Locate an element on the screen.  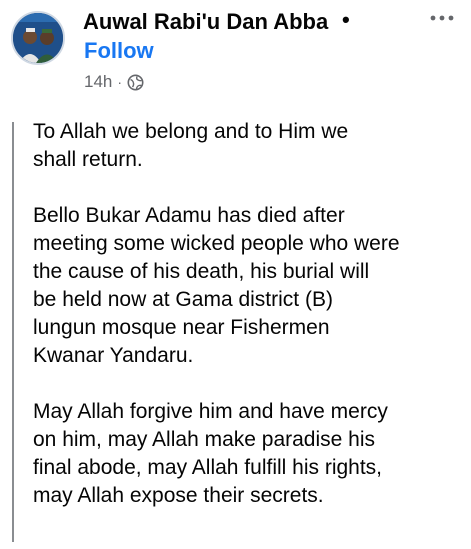
author-name: Auwal Rabi'u Dan Abba is located at coordinates (205, 22).